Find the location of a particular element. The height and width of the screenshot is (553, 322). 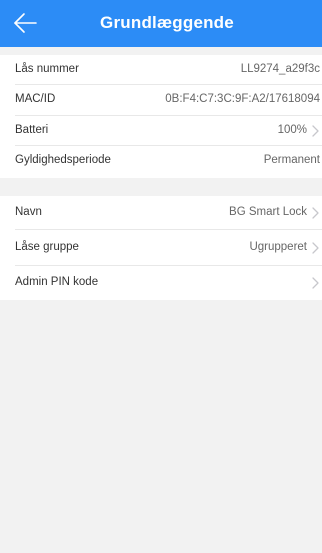

name-value: BG Smart Lock is located at coordinates (268, 212).